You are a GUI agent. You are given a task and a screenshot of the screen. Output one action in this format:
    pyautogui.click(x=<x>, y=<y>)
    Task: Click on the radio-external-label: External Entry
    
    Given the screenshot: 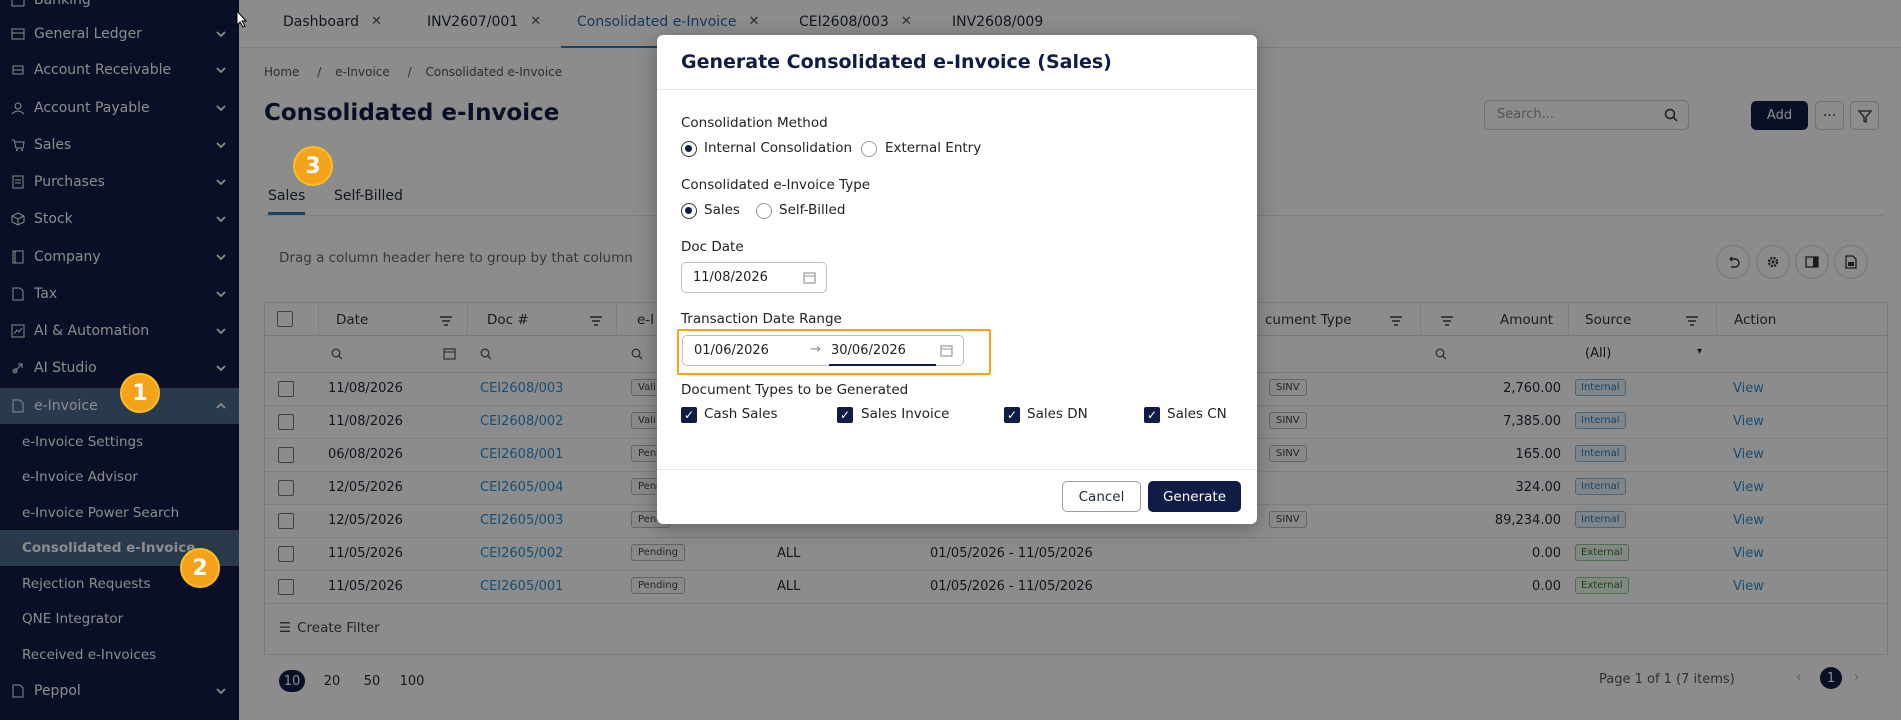 What is the action you would take?
    pyautogui.click(x=933, y=148)
    